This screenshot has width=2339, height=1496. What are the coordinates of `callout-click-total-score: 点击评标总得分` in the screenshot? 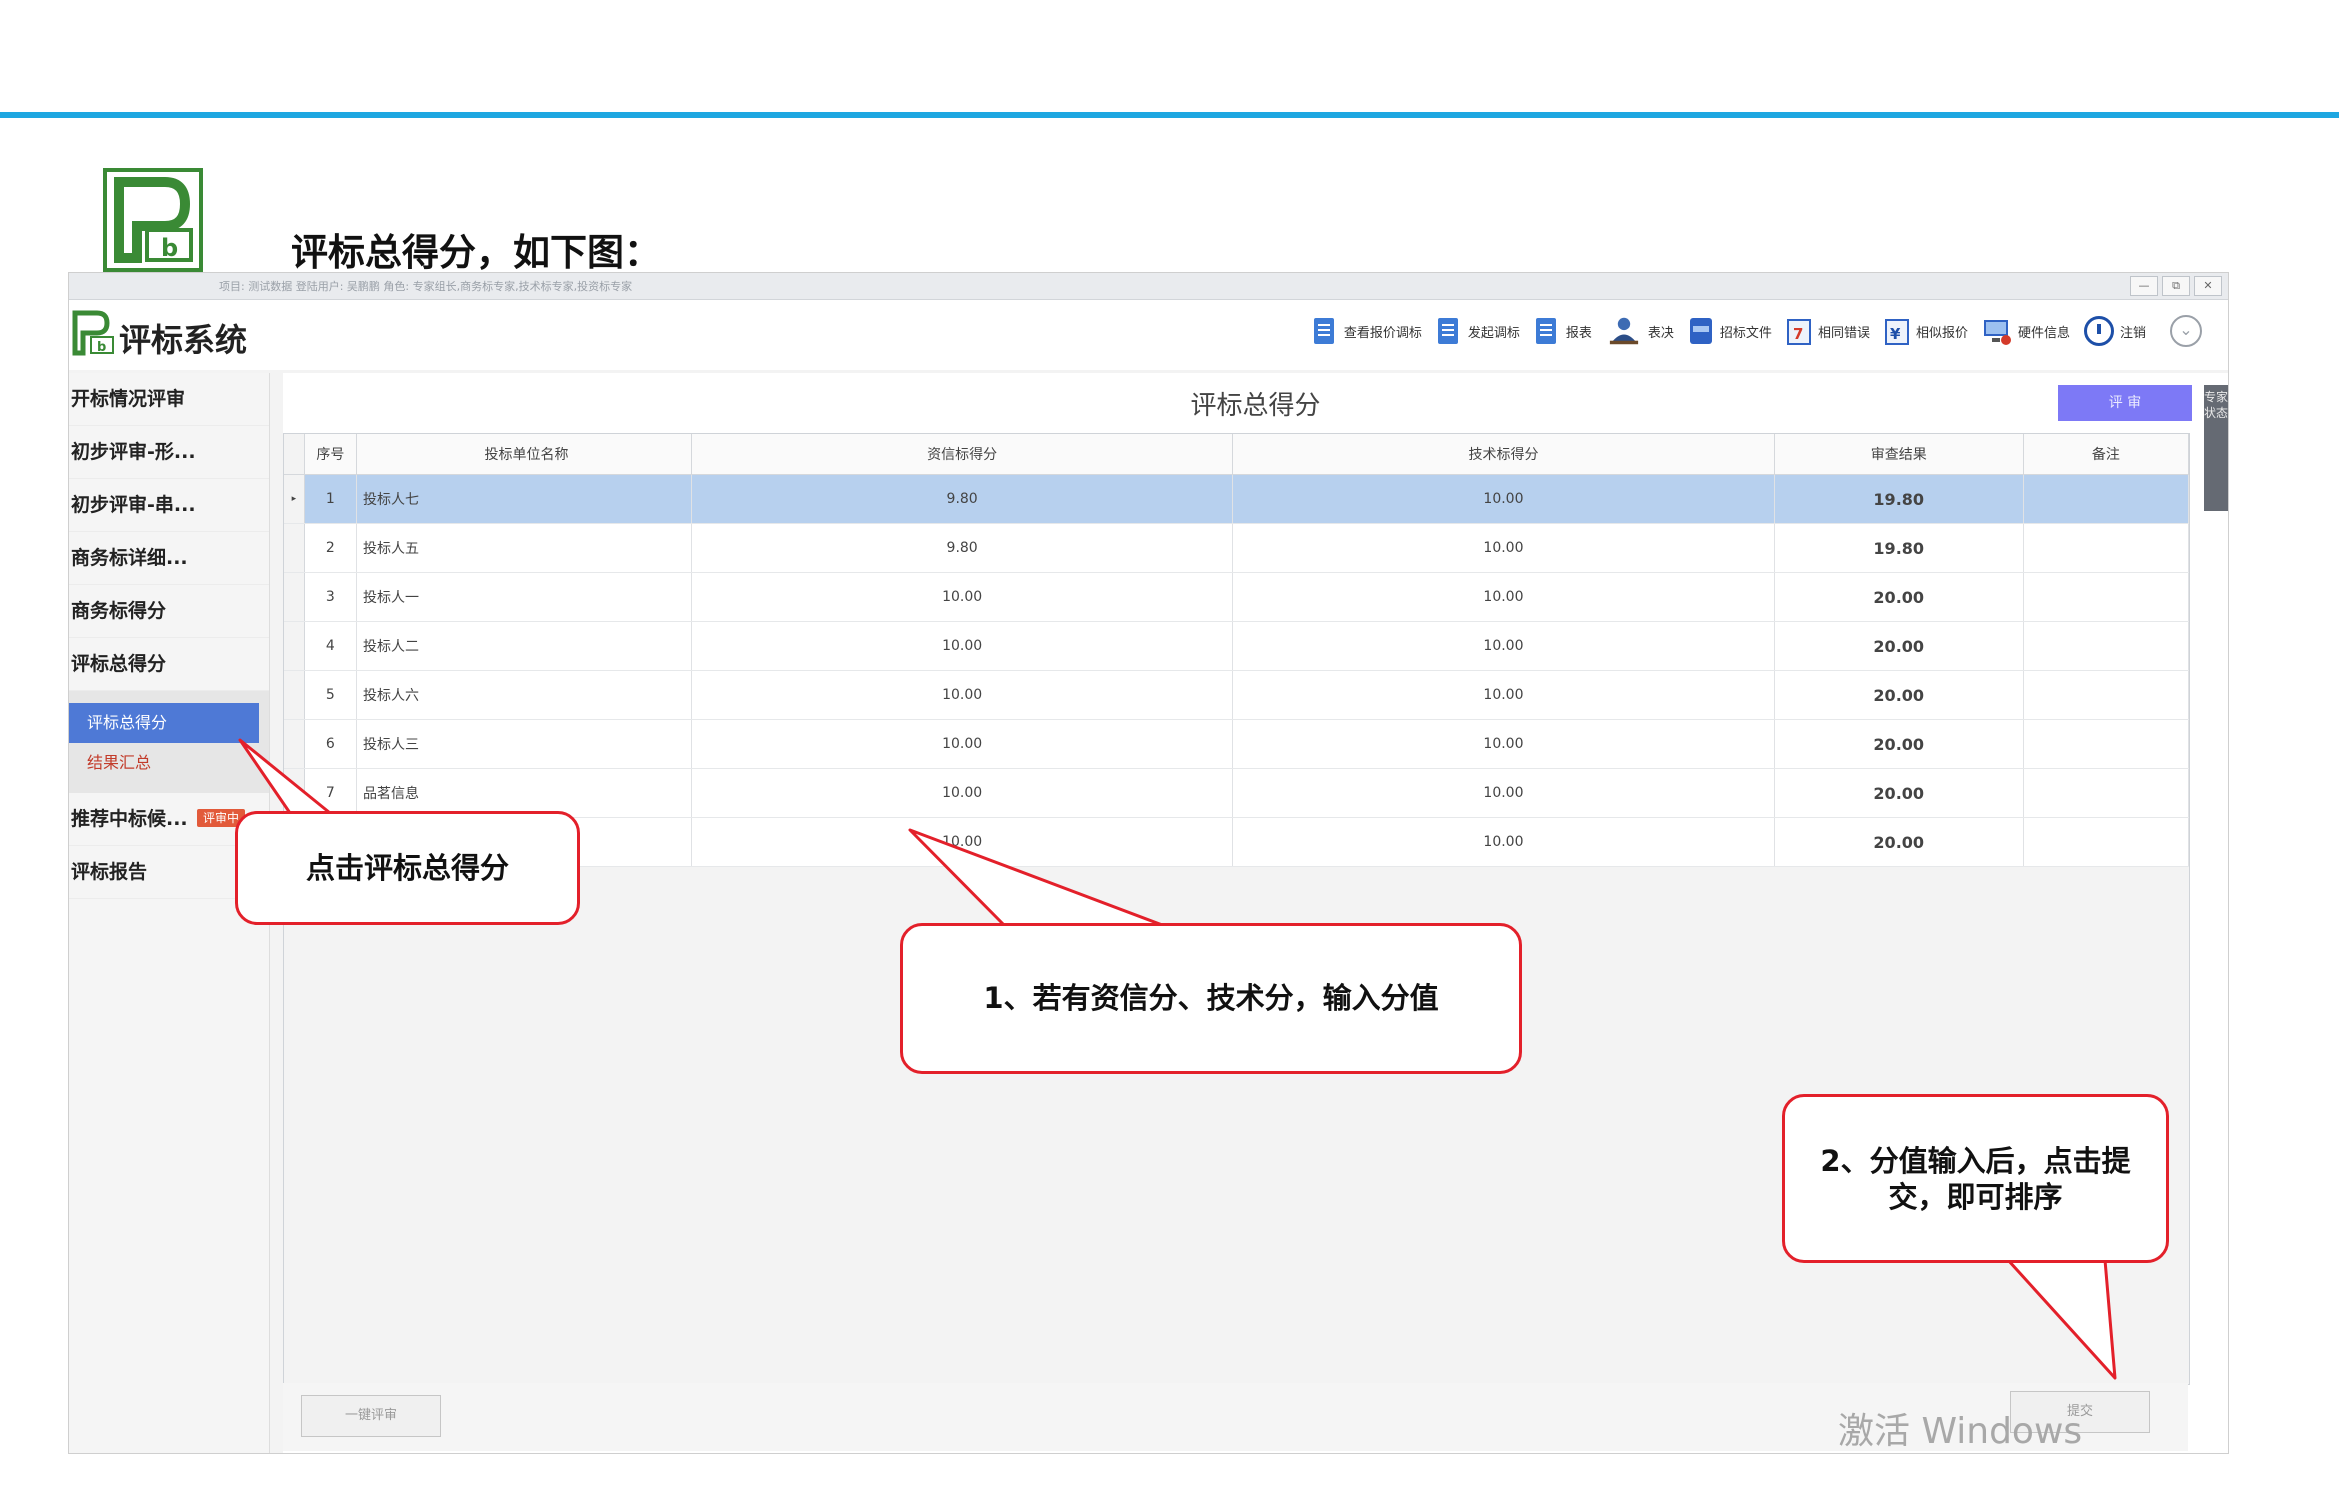 It's located at (407, 868).